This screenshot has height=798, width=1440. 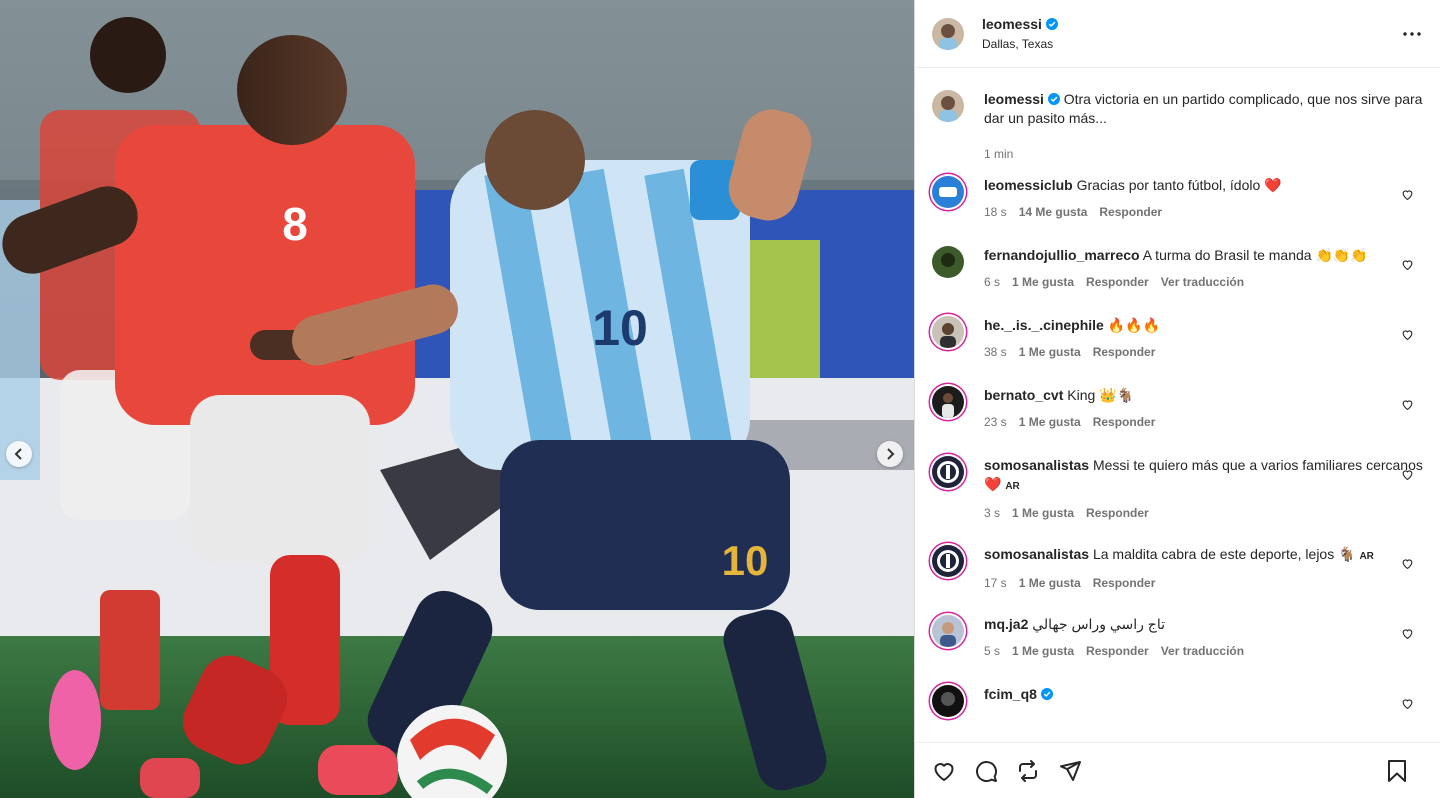 I want to click on post-location: Dallas, Texas, so click(x=1020, y=44).